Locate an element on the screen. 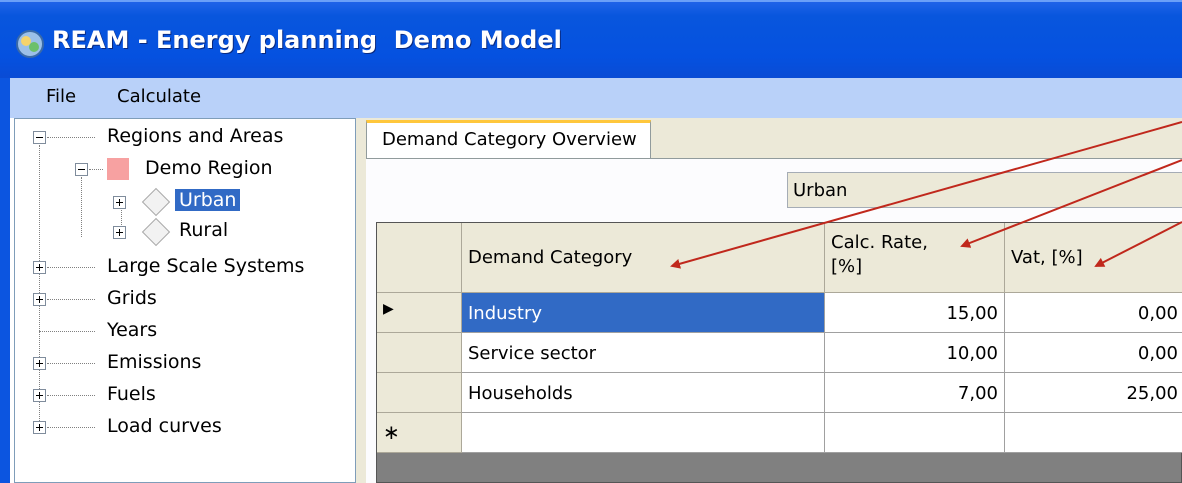 Image resolution: width=1182 pixels, height=483 pixels. tree-item-rural: Rural is located at coordinates (203, 230).